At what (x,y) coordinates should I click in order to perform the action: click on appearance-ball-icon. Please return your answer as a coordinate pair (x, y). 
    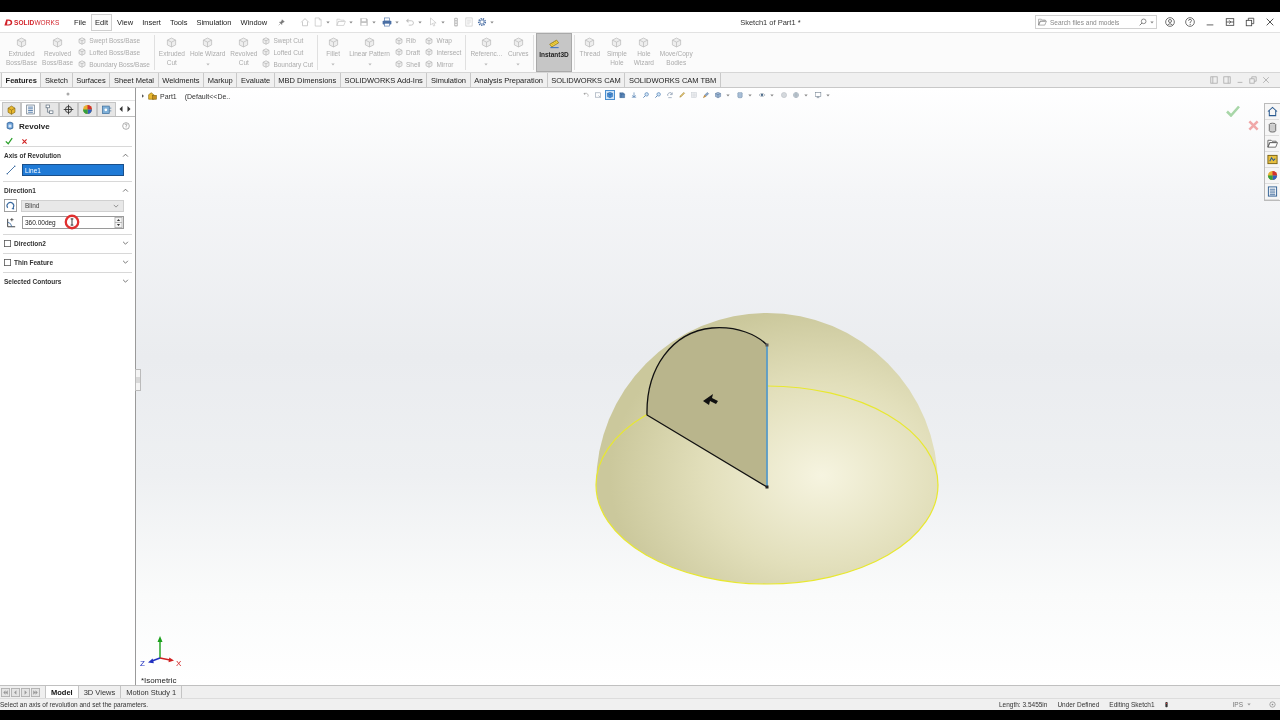
    Looking at the image, I should click on (1272, 176).